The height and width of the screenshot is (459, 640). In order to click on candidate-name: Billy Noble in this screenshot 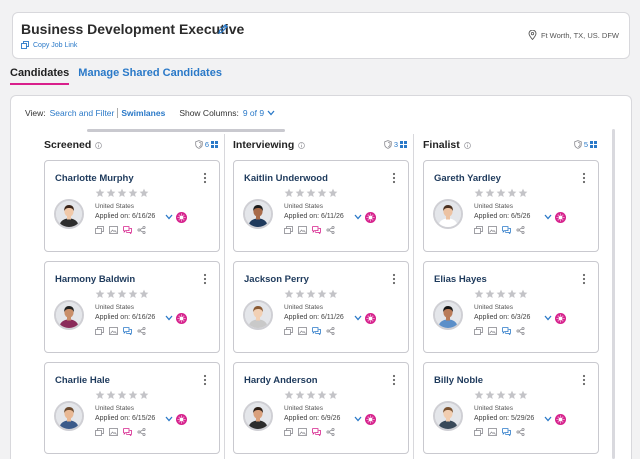, I will do `click(458, 380)`.